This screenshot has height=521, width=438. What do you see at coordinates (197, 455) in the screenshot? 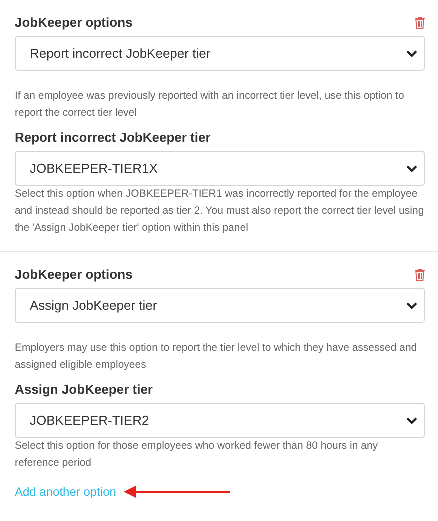
I see `help-text: Select this option for those employees who worked fewer than 80 hours in any reference period` at bounding box center [197, 455].